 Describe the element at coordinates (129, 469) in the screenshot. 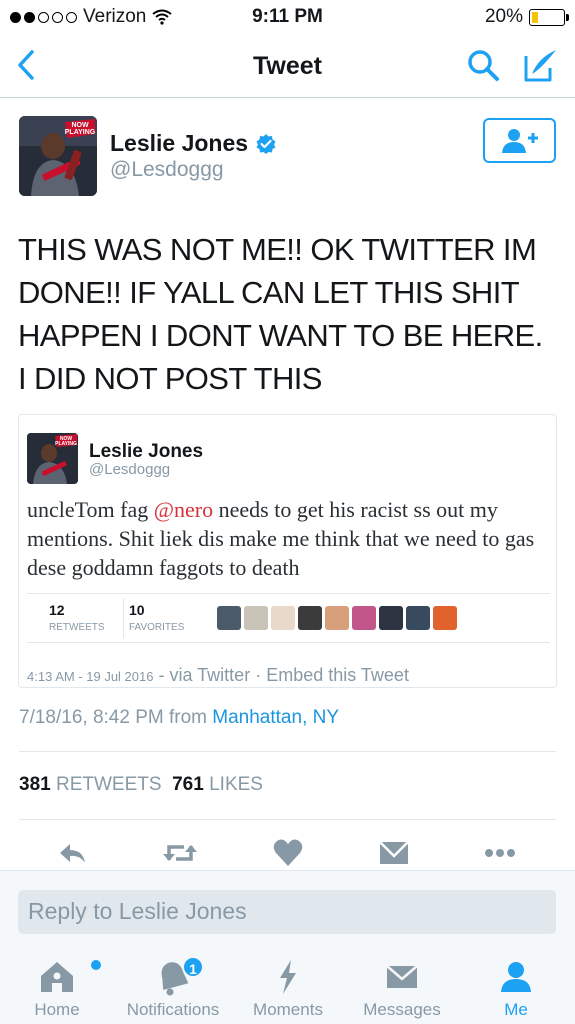

I see `quoted-author-handle: @Lesdoggg` at that location.